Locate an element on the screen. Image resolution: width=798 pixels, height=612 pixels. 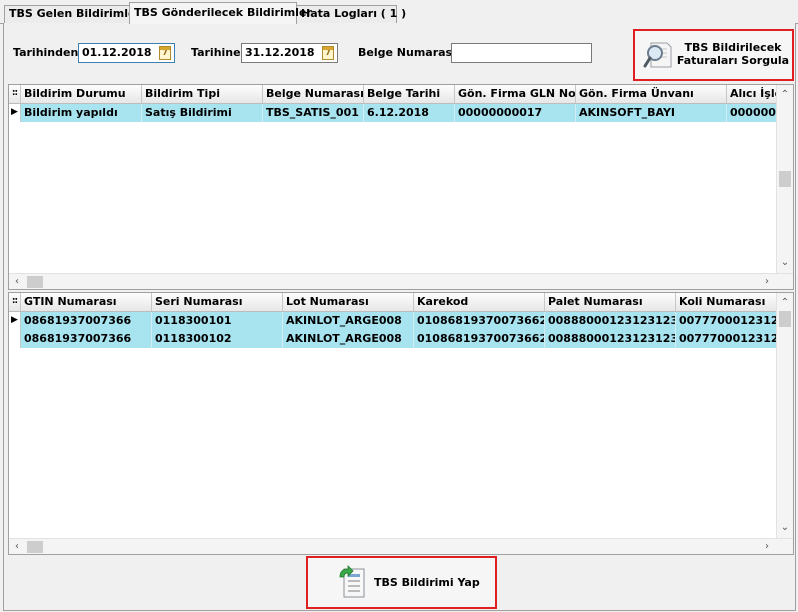
tab-label: Hata Logları ( 1 ) is located at coordinates (354, 13).